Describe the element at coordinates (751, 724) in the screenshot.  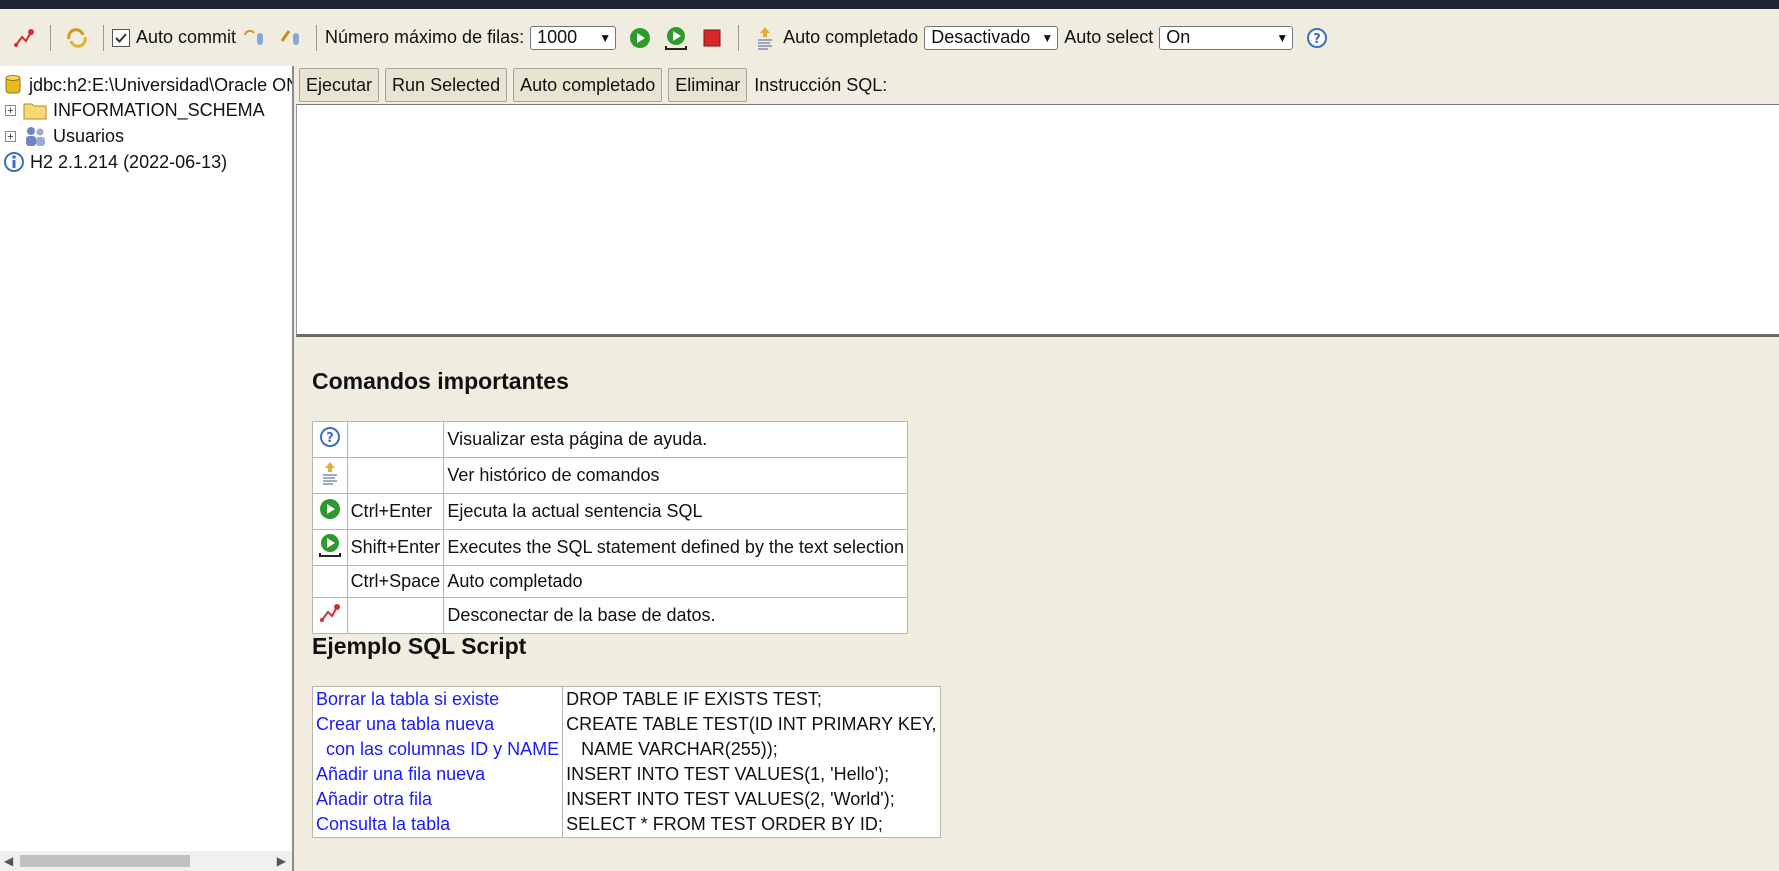
I see `example-sql: CREATE TABLE TEST(ID INT PRIMARY KEY,` at that location.